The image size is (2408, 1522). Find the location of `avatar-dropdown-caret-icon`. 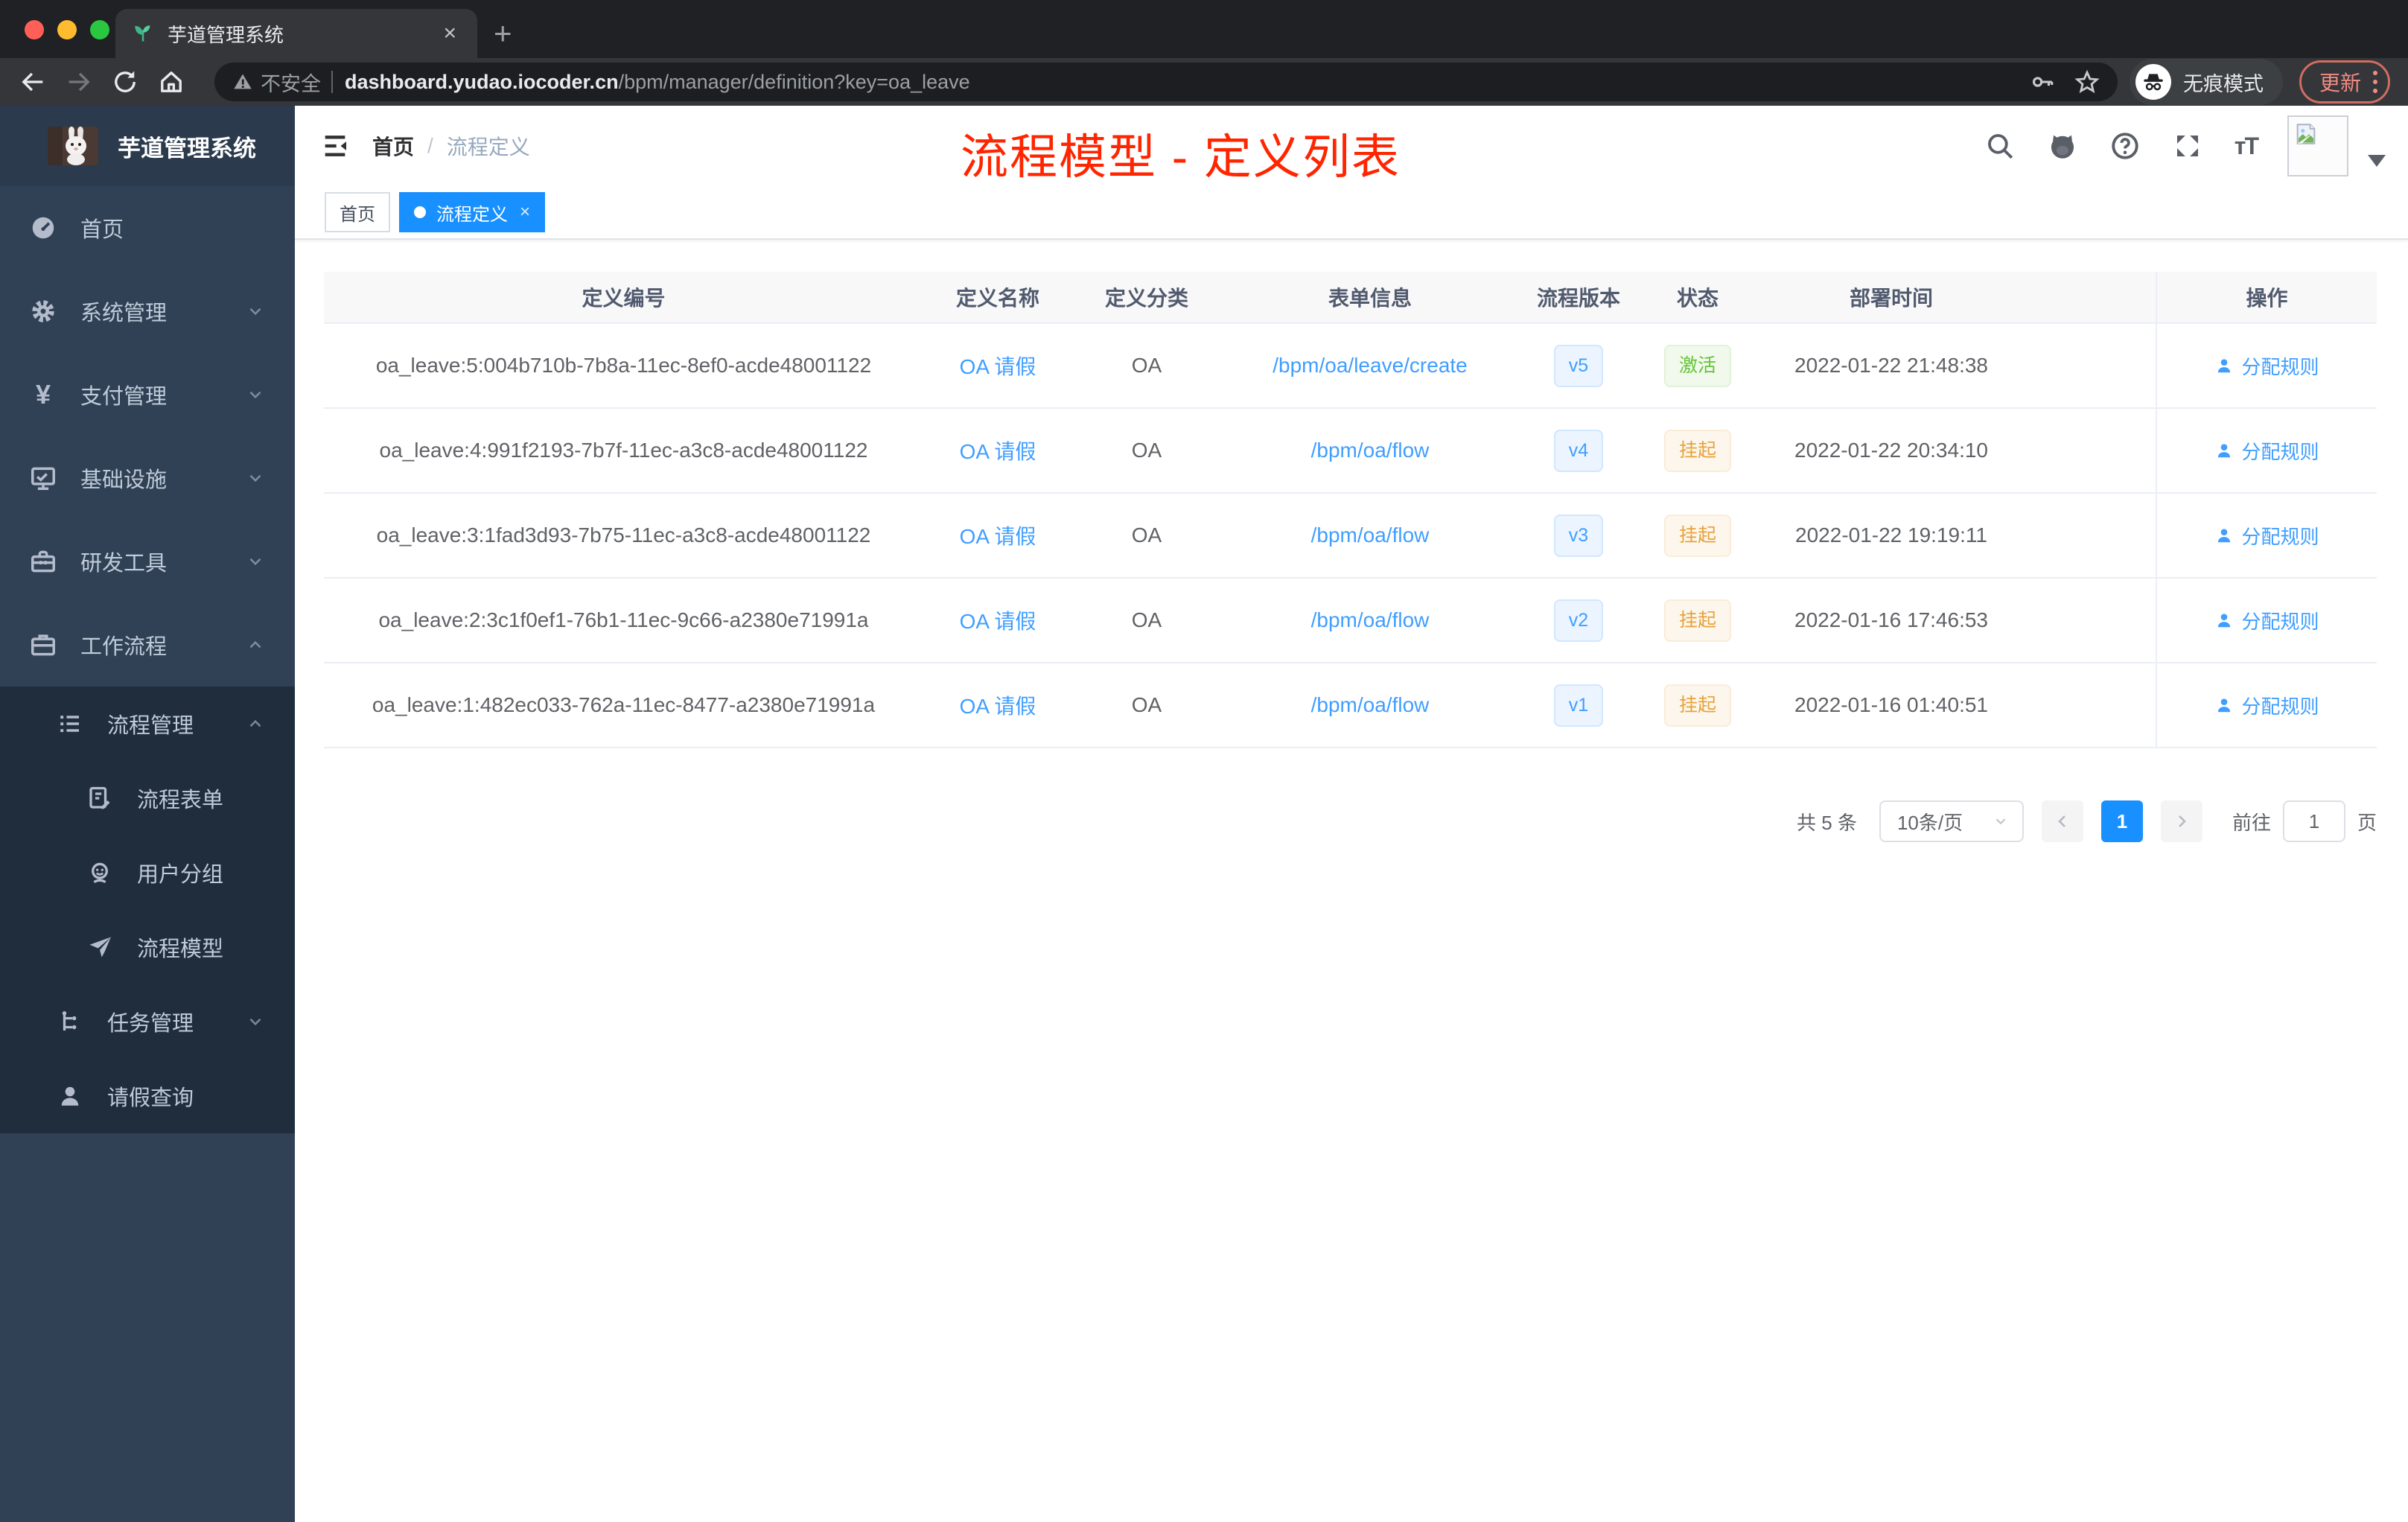

avatar-dropdown-caret-icon is located at coordinates (2377, 161).